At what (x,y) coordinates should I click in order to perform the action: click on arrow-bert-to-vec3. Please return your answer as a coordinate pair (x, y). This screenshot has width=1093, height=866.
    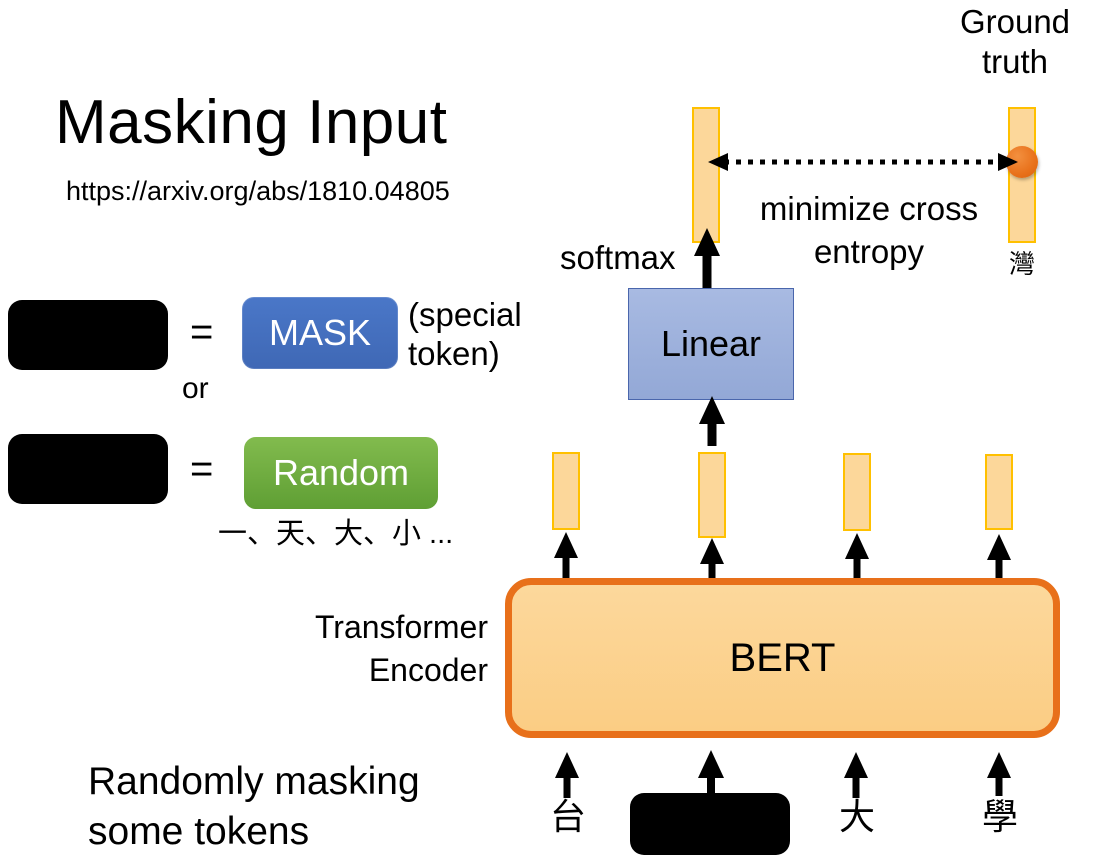
    Looking at the image, I should click on (857, 555).